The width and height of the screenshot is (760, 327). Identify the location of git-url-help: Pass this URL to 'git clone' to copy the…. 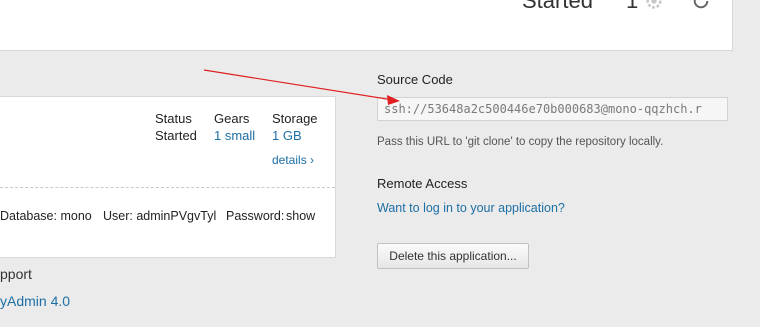
(520, 142).